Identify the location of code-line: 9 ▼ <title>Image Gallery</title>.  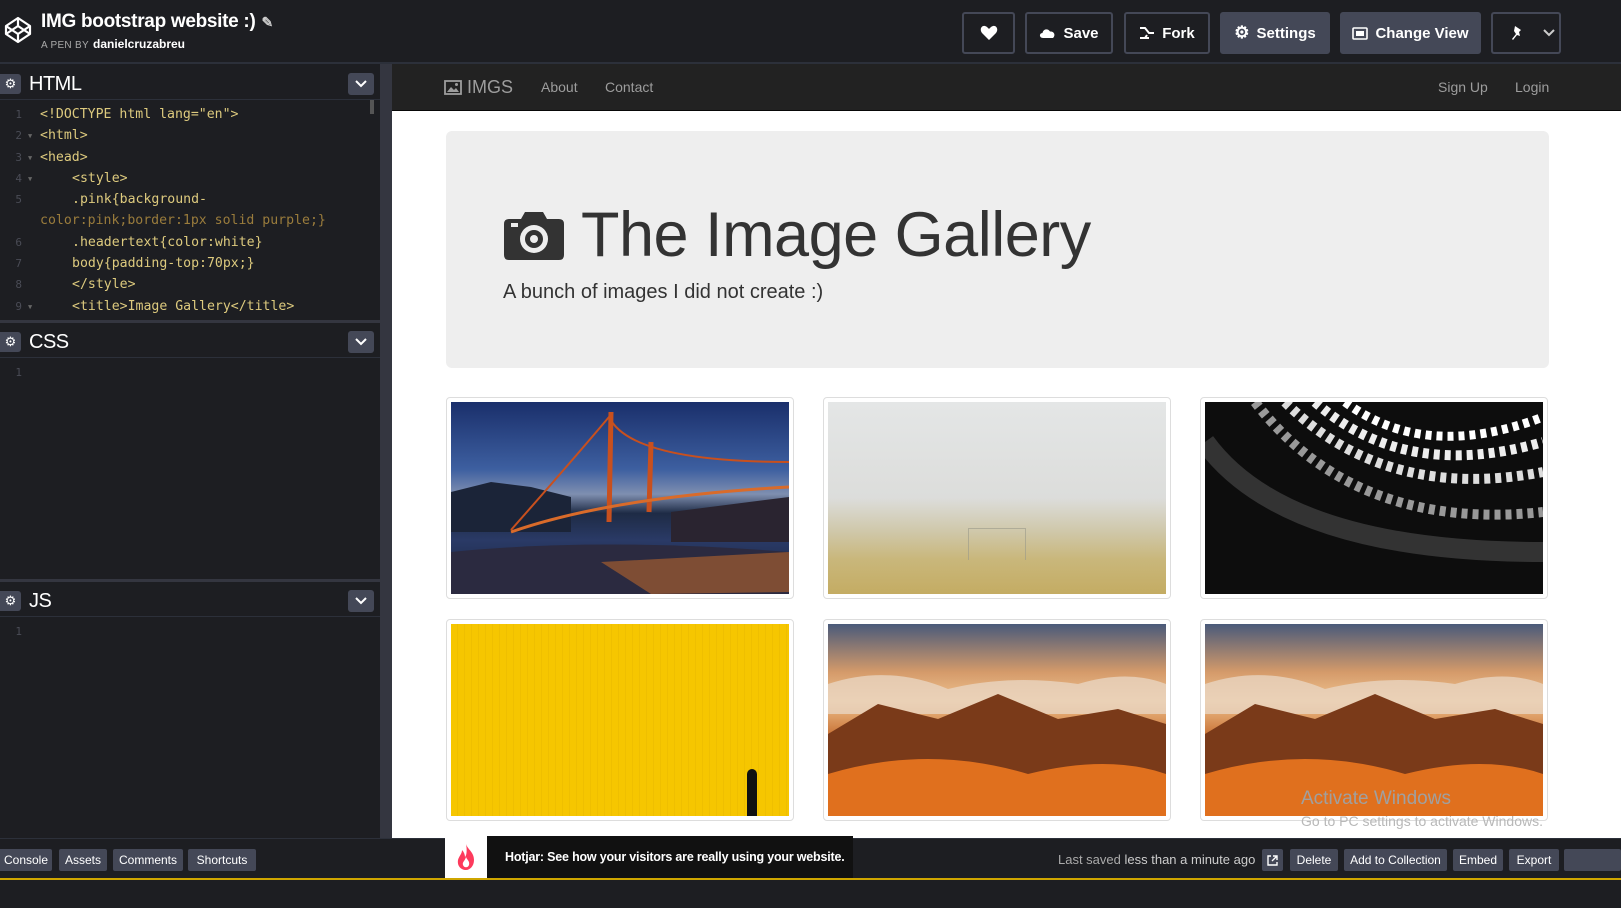
(190, 306).